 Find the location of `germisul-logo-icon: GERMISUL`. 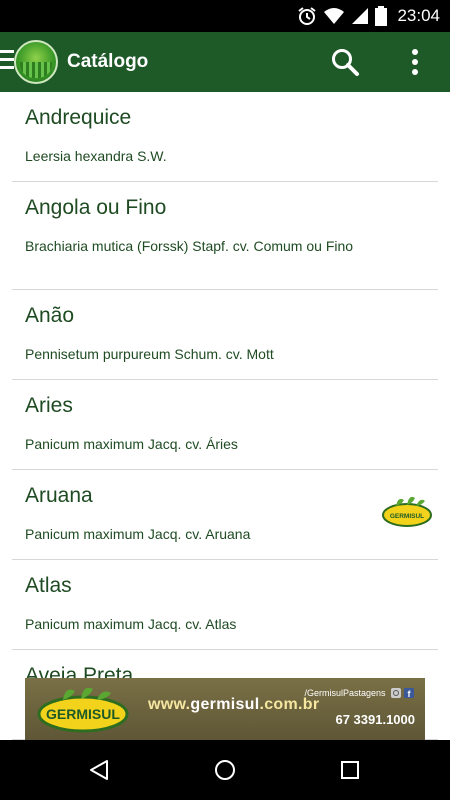

germisul-logo-icon: GERMISUL is located at coordinates (83, 710).